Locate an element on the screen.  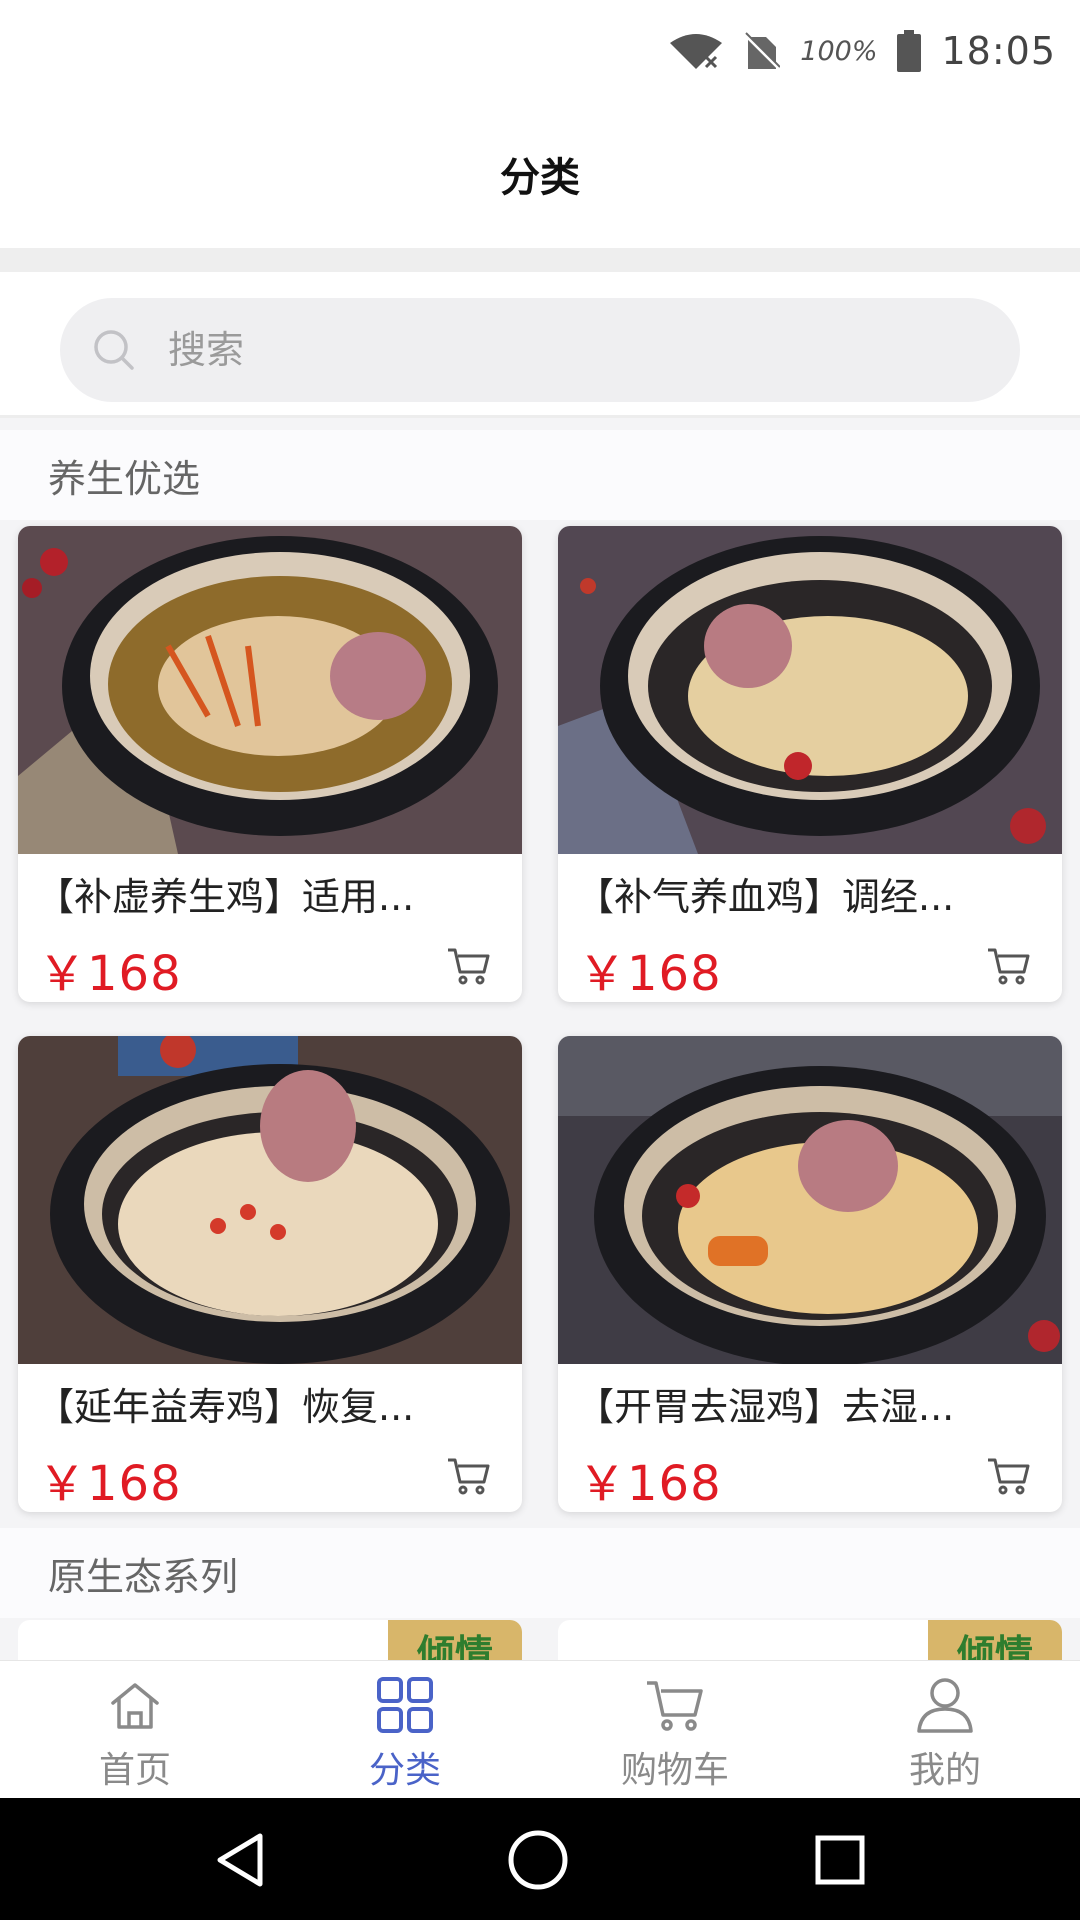
cart-icon is located at coordinates (675, 1706).